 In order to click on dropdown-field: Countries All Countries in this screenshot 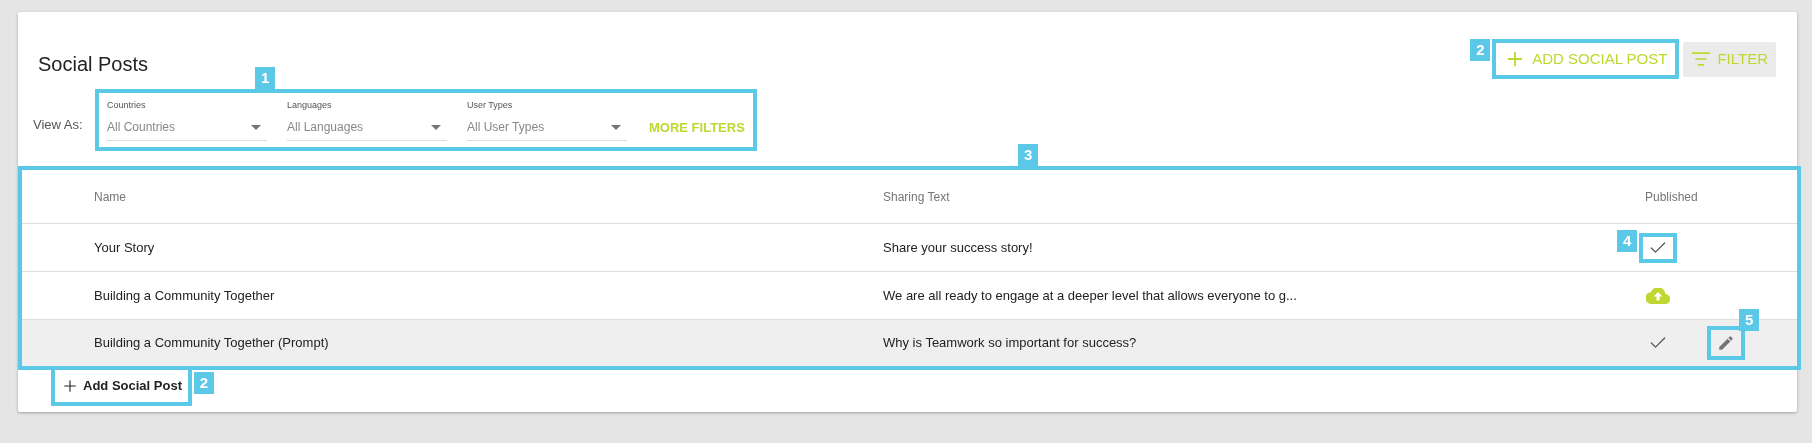, I will do `click(187, 119)`.